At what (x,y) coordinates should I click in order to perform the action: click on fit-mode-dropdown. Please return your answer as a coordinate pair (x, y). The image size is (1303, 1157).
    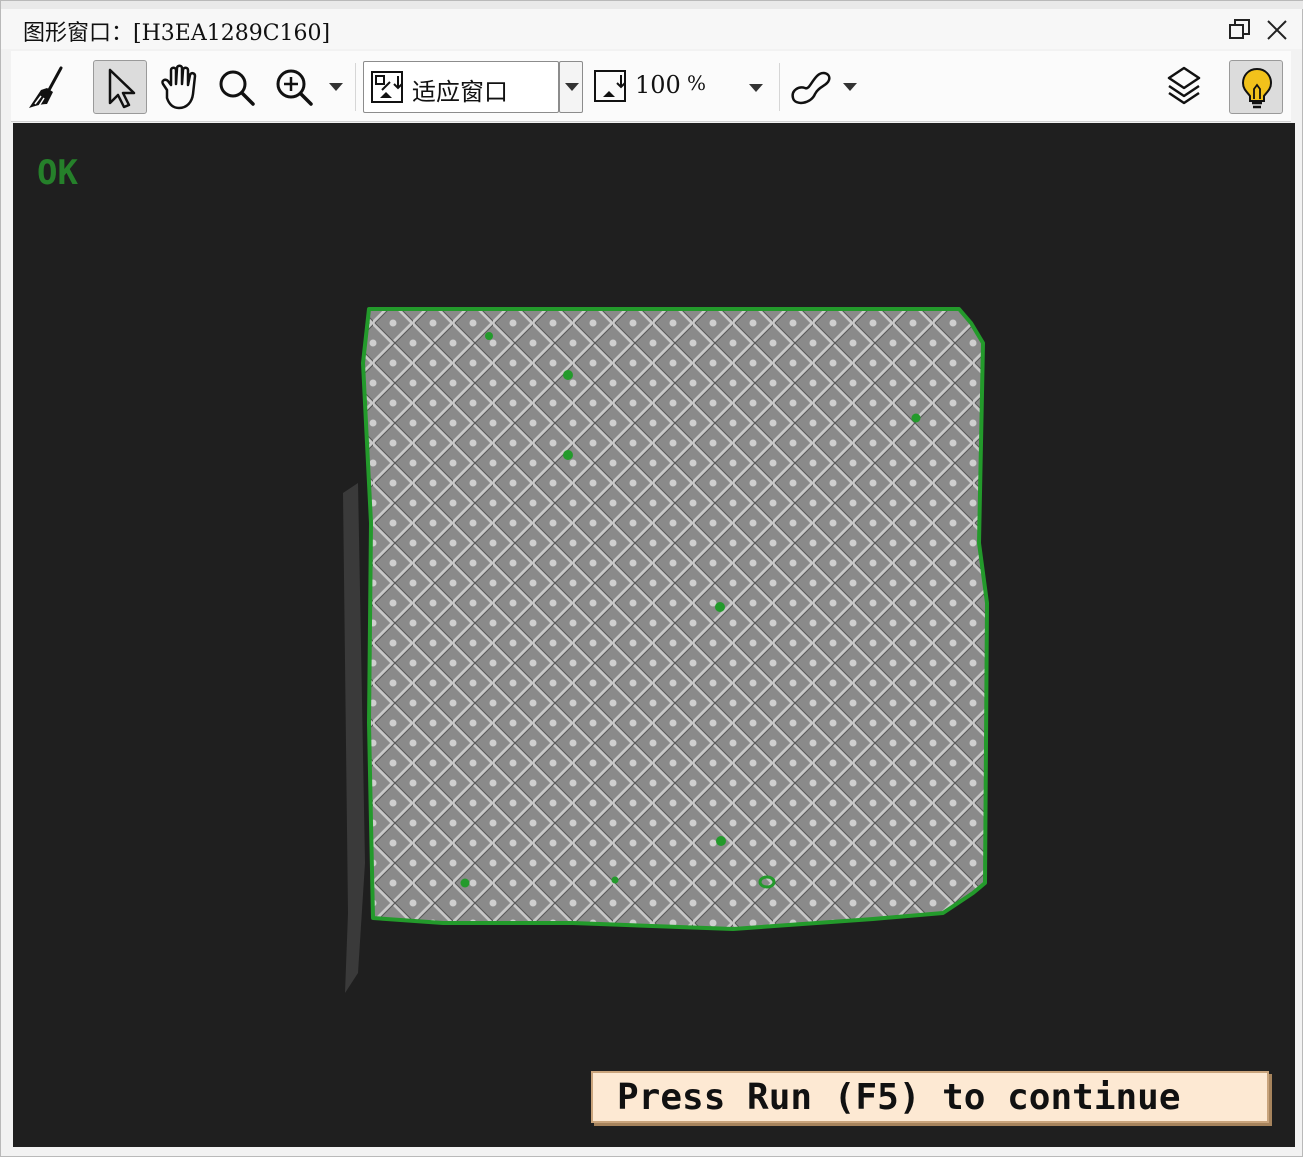
    Looking at the image, I should click on (571, 87).